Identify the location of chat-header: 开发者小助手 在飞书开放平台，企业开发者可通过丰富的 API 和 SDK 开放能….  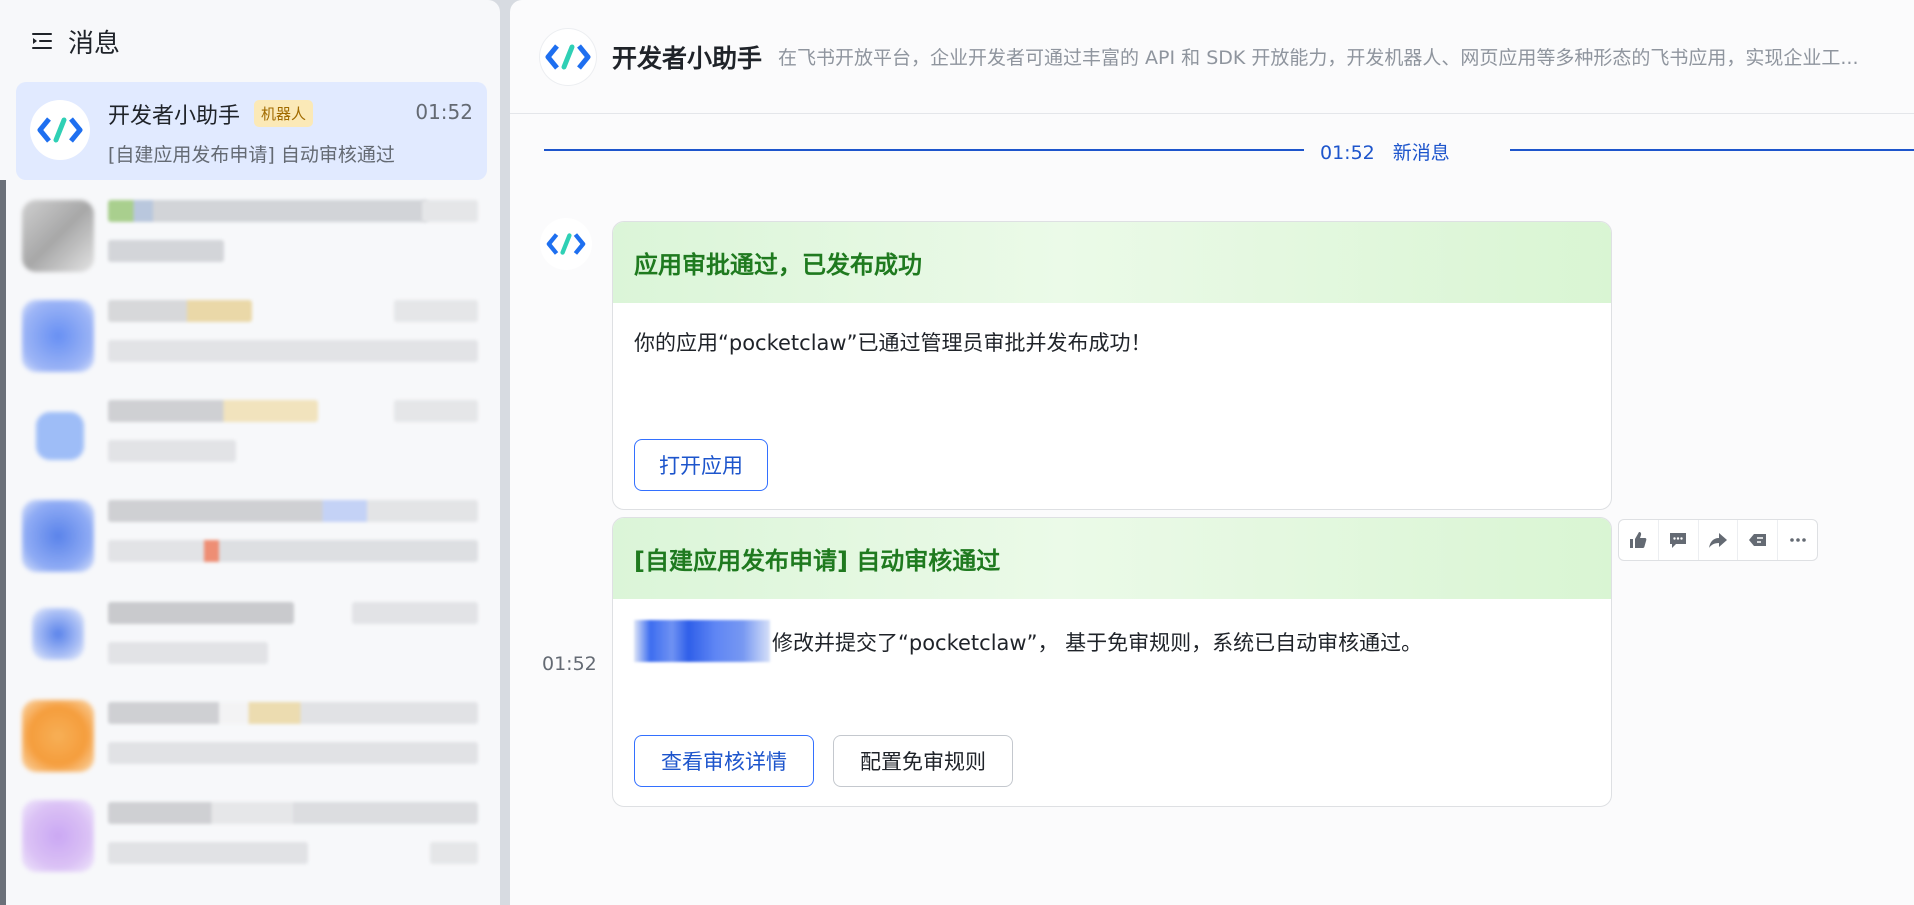
(1212, 57).